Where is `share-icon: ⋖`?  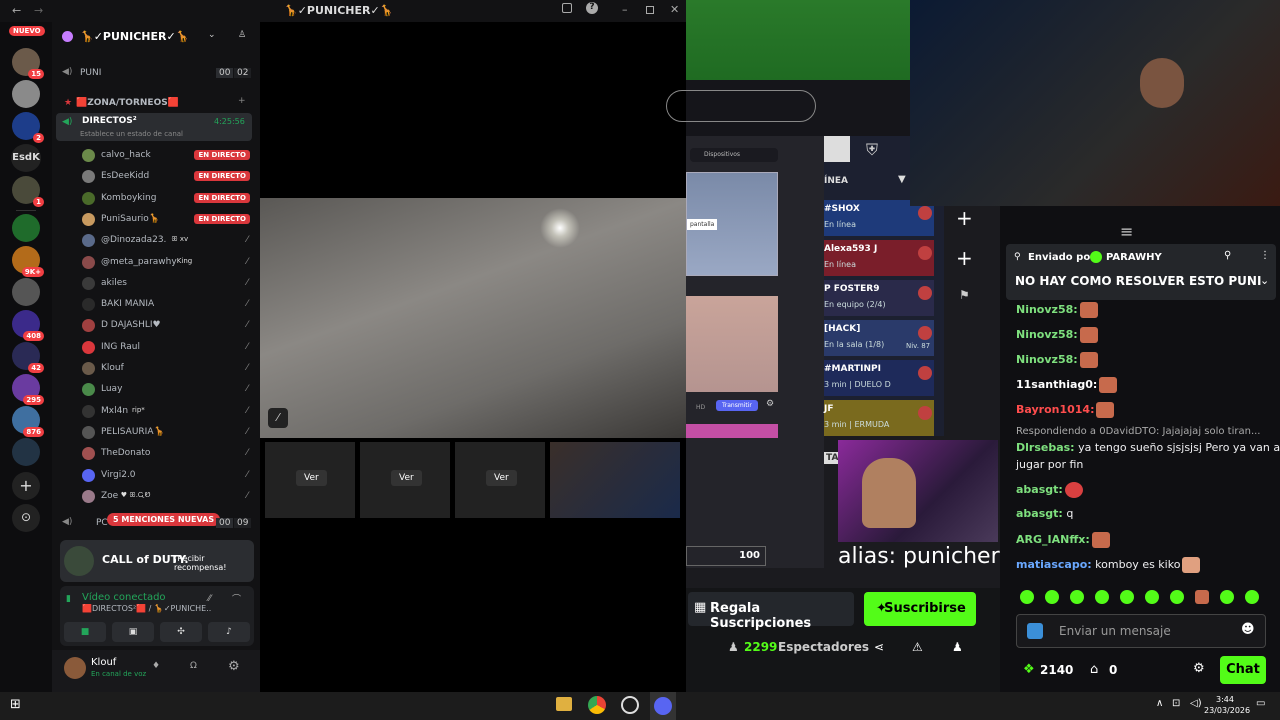 share-icon: ⋖ is located at coordinates (879, 647).